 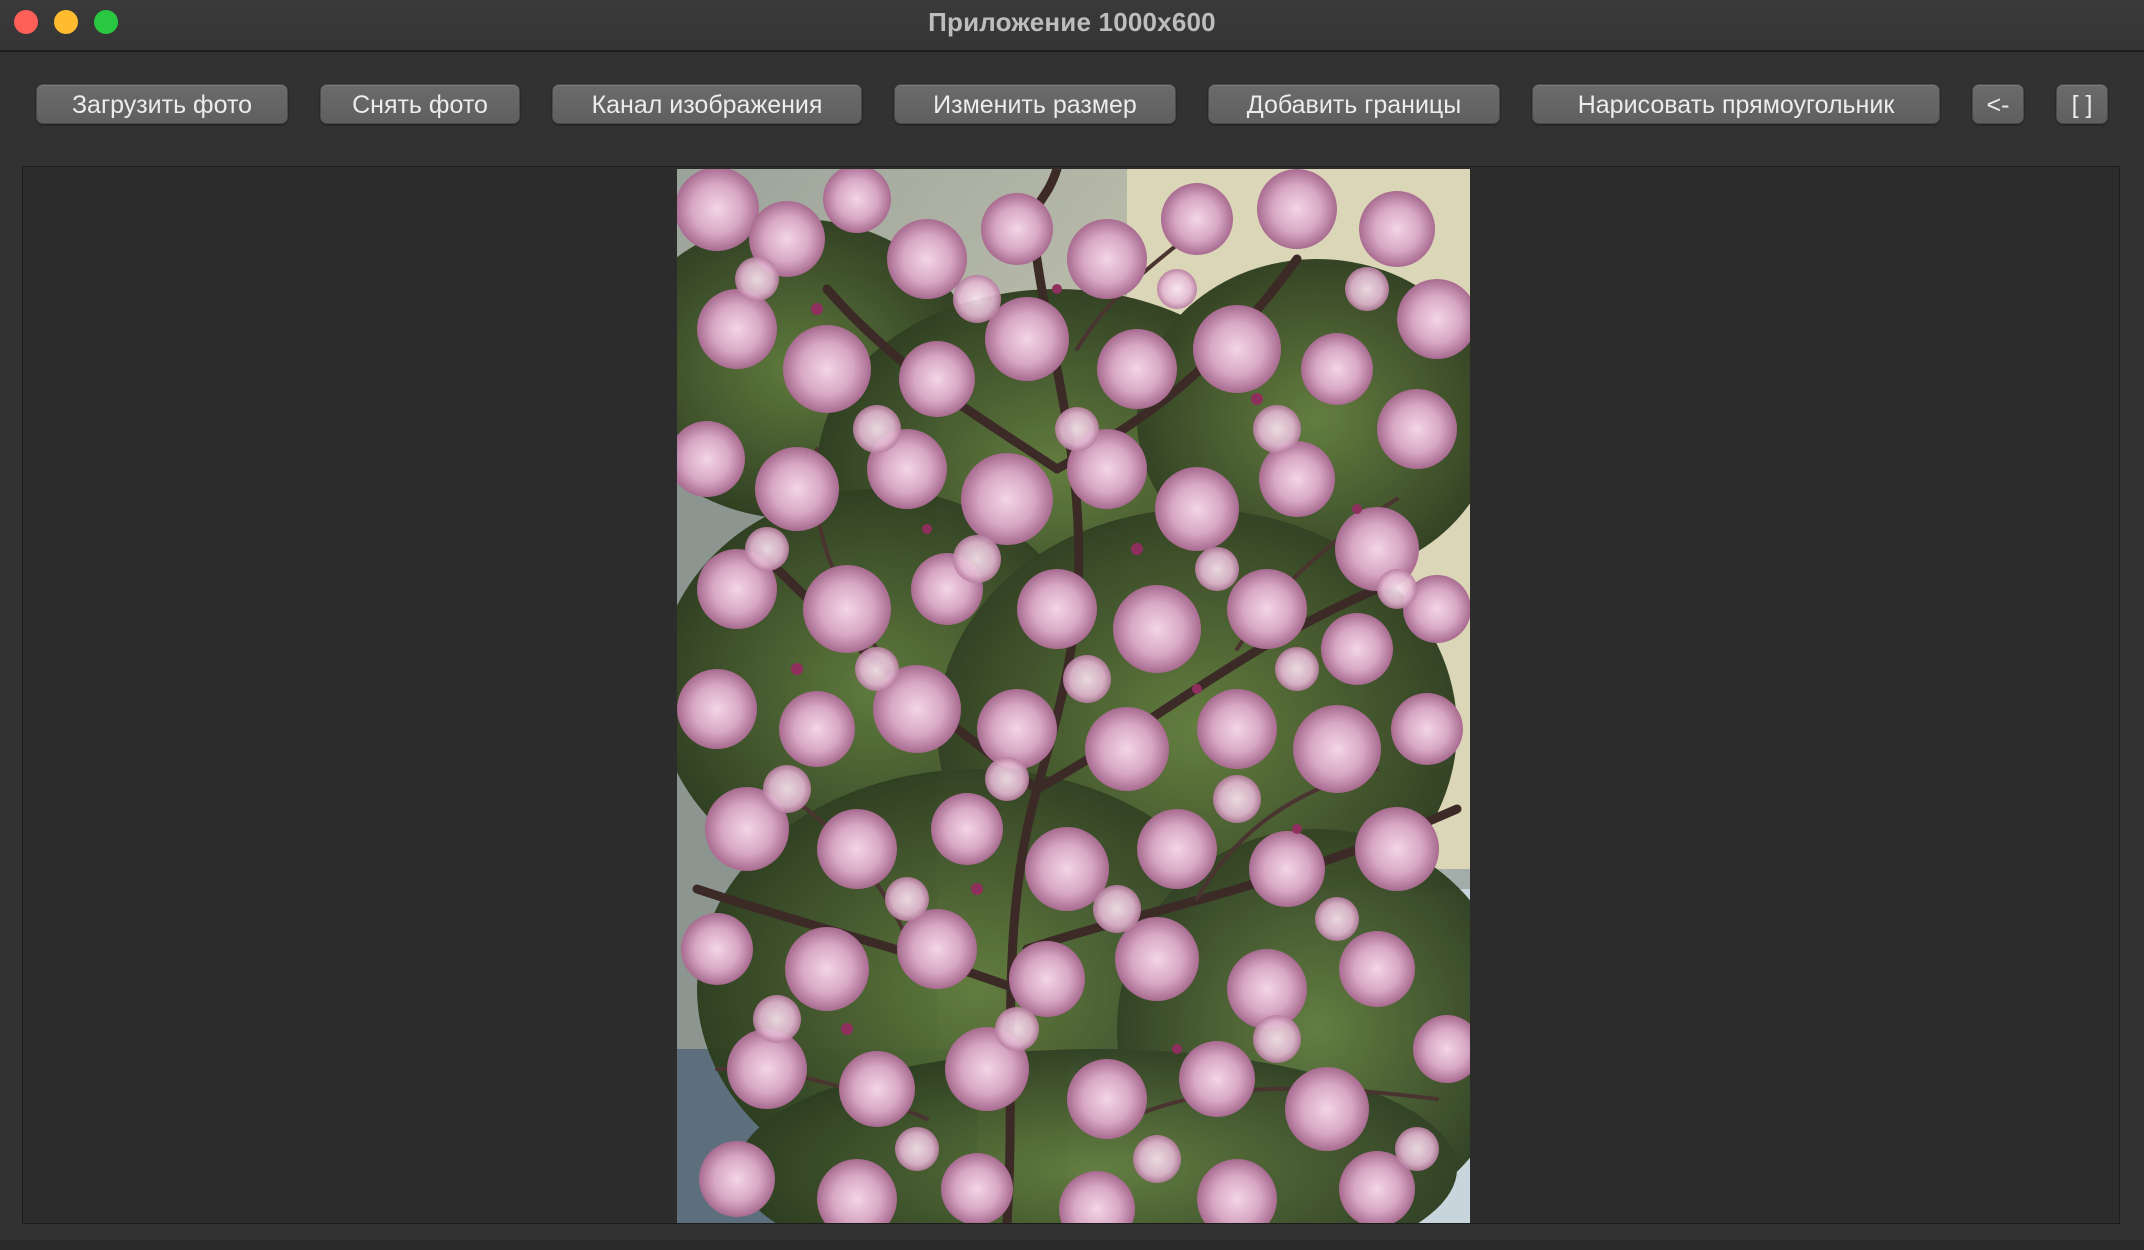 I want to click on draw-rectangle-button: Нарисовать прямоугольник, so click(x=1736, y=104).